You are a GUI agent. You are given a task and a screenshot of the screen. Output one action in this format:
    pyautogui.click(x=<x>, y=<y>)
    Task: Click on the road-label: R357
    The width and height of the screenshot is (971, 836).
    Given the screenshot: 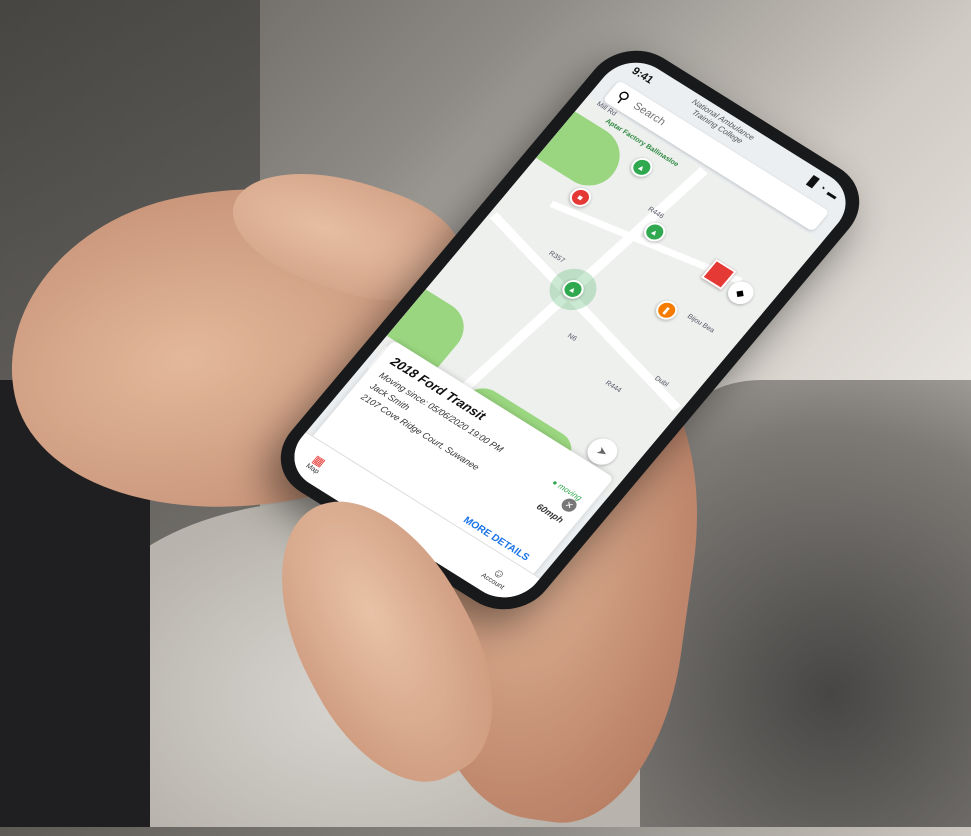 What is the action you would take?
    pyautogui.click(x=556, y=257)
    